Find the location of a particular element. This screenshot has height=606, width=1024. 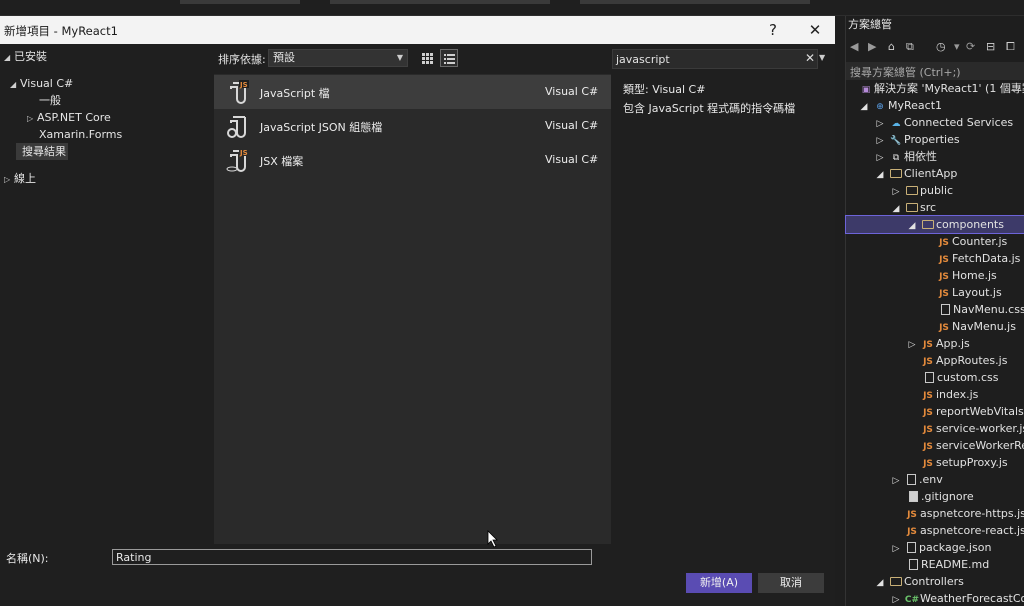

tree-item-app-js: ▷ JS App.js is located at coordinates (935, 343).